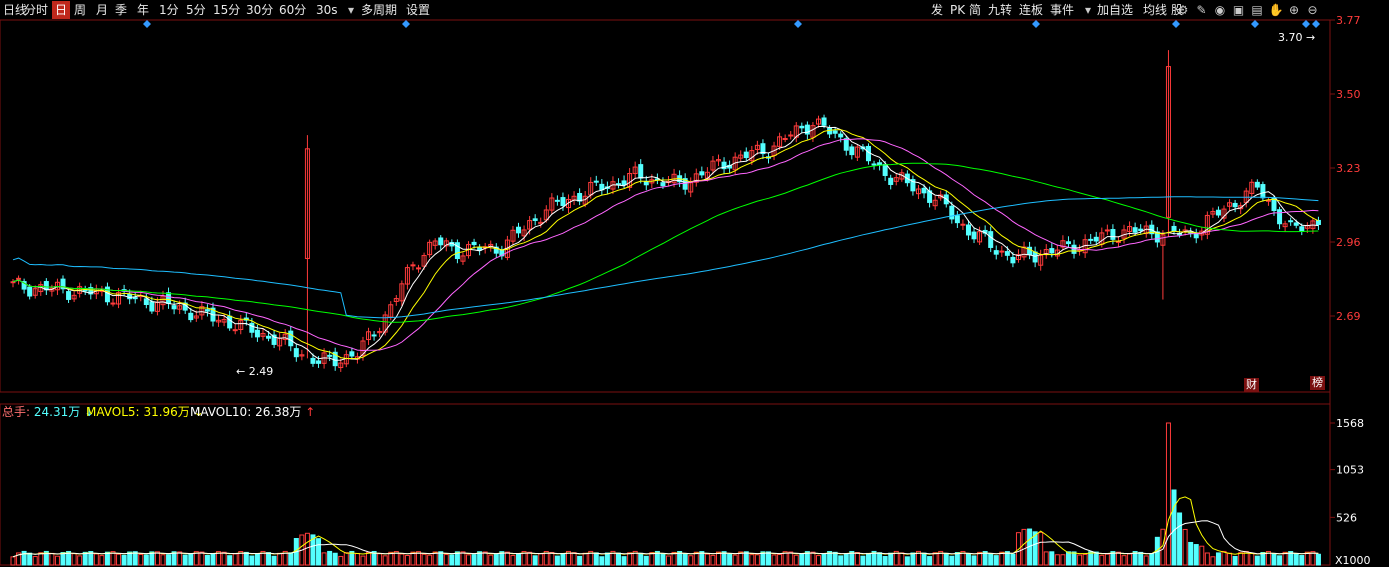 This screenshot has height=567, width=1389. I want to click on badge-rank: 榜, so click(1317, 383).